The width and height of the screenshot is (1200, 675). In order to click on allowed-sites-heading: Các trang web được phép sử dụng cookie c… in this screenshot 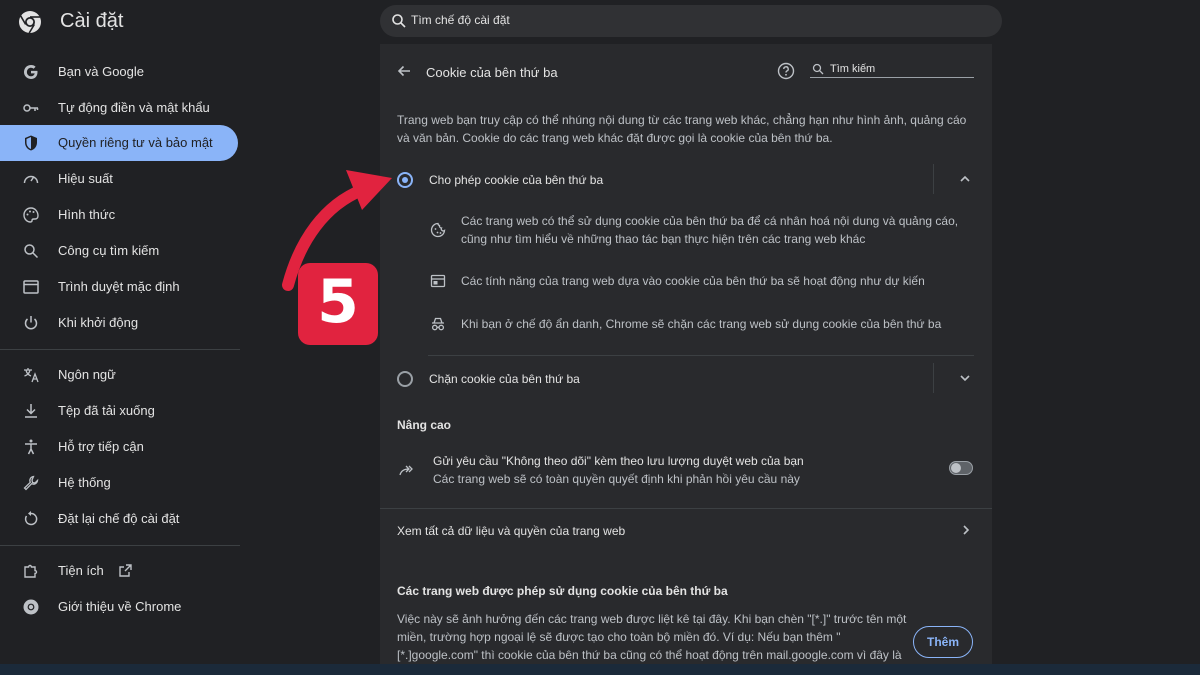, I will do `click(562, 591)`.